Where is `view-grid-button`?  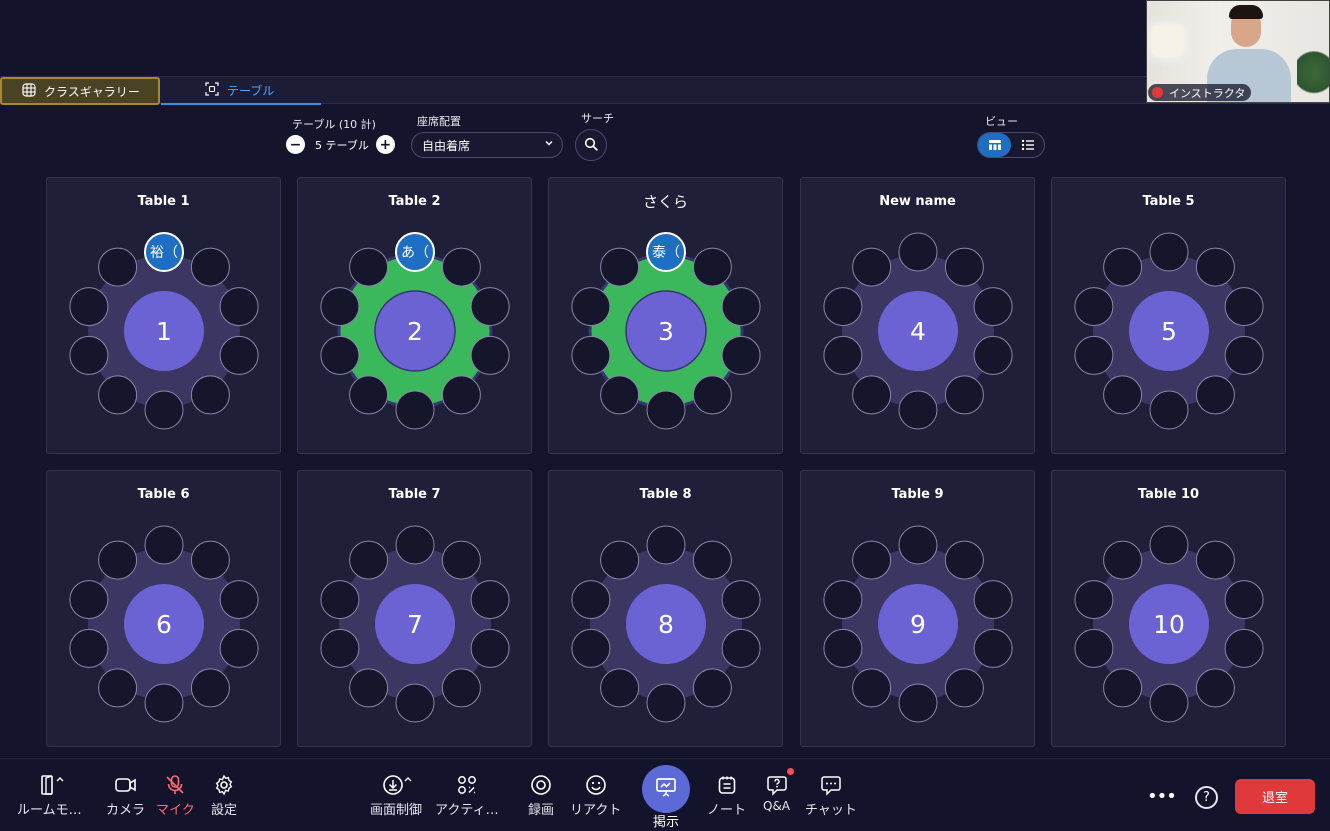 view-grid-button is located at coordinates (994, 145).